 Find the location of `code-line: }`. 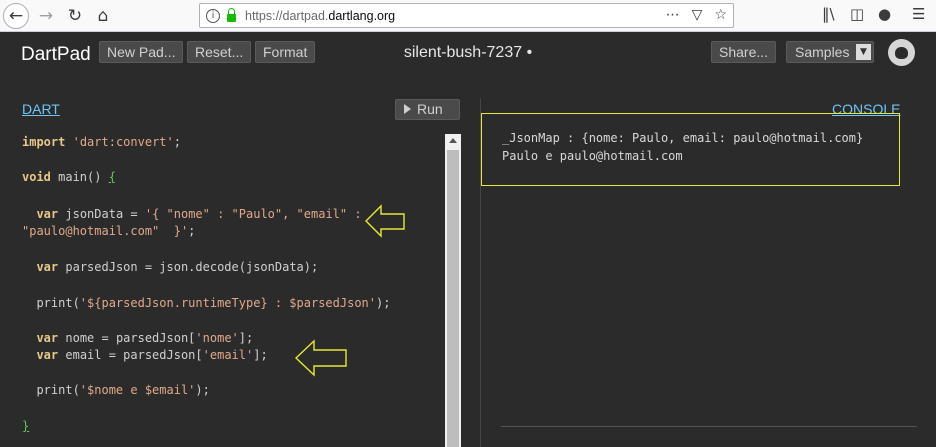

code-line: } is located at coordinates (25, 426).